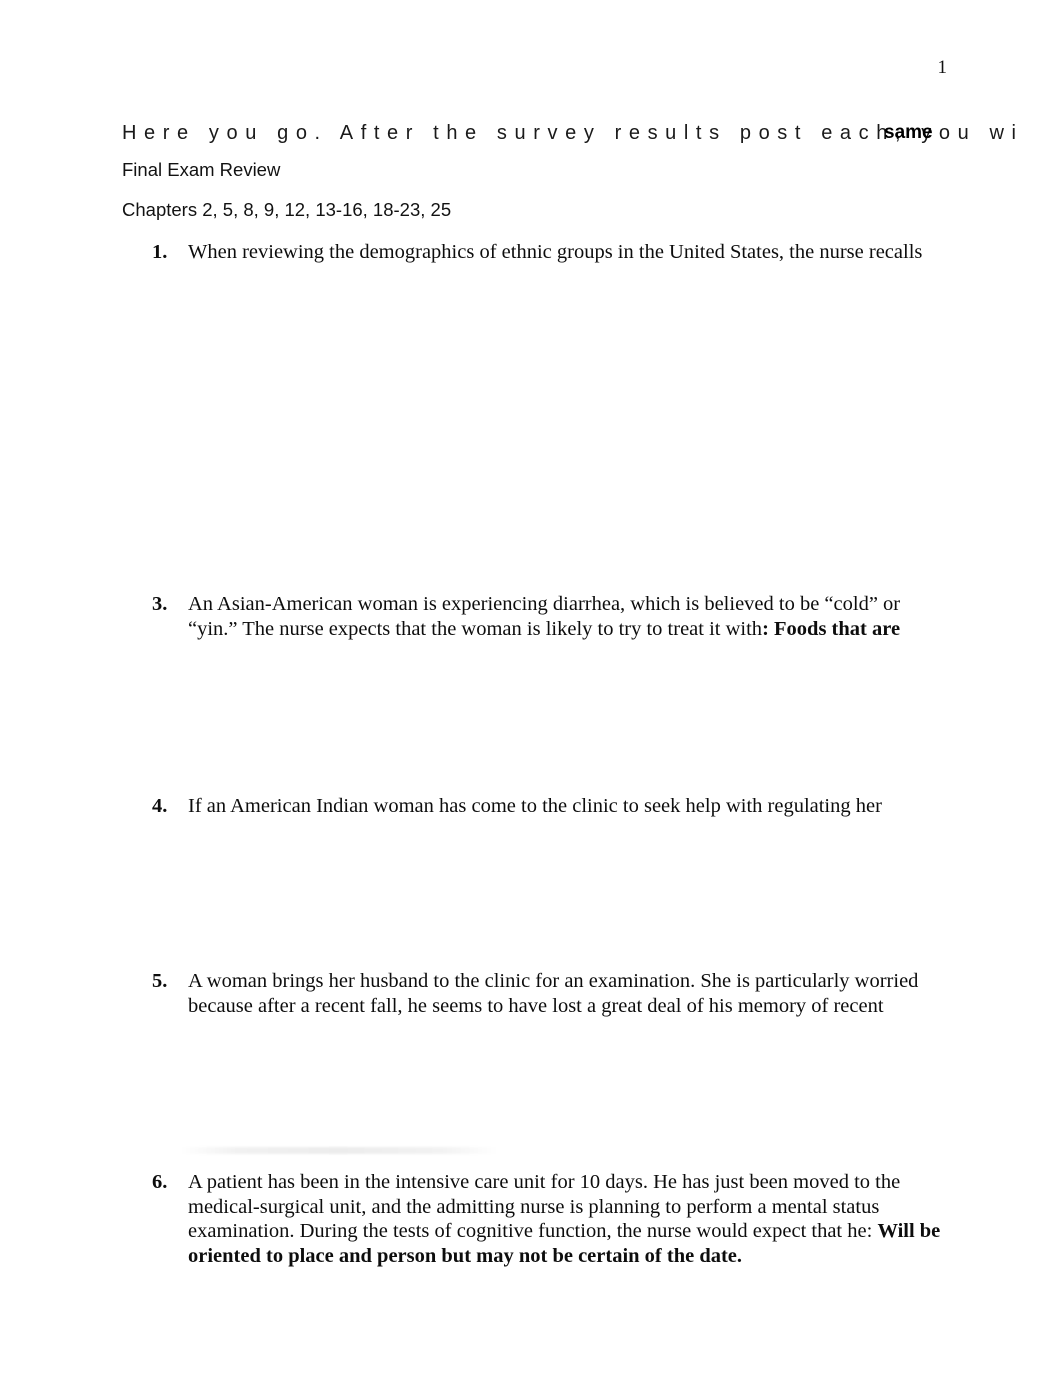 The width and height of the screenshot is (1062, 1377). What do you see at coordinates (201, 169) in the screenshot?
I see `document-title: Final Exam Review` at bounding box center [201, 169].